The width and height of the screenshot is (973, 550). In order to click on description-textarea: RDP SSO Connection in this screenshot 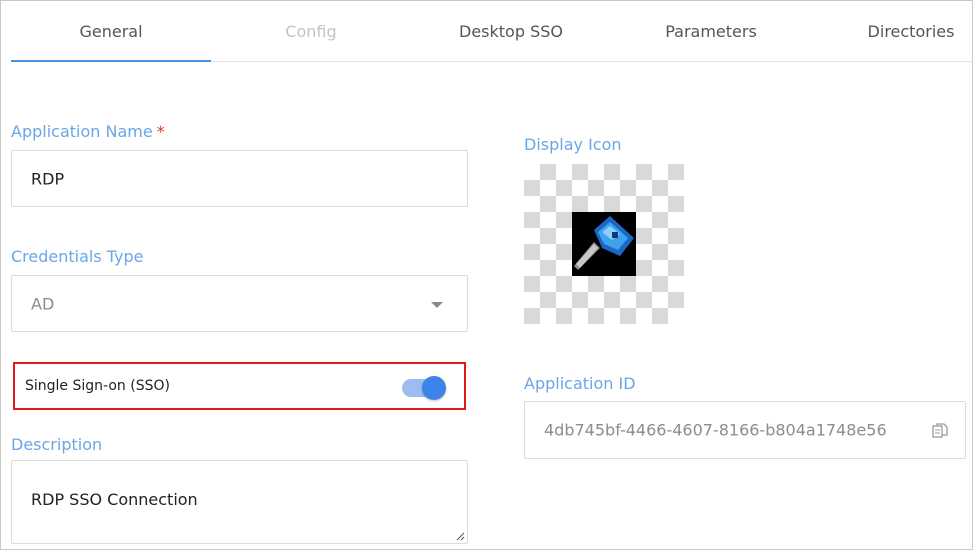, I will do `click(239, 502)`.